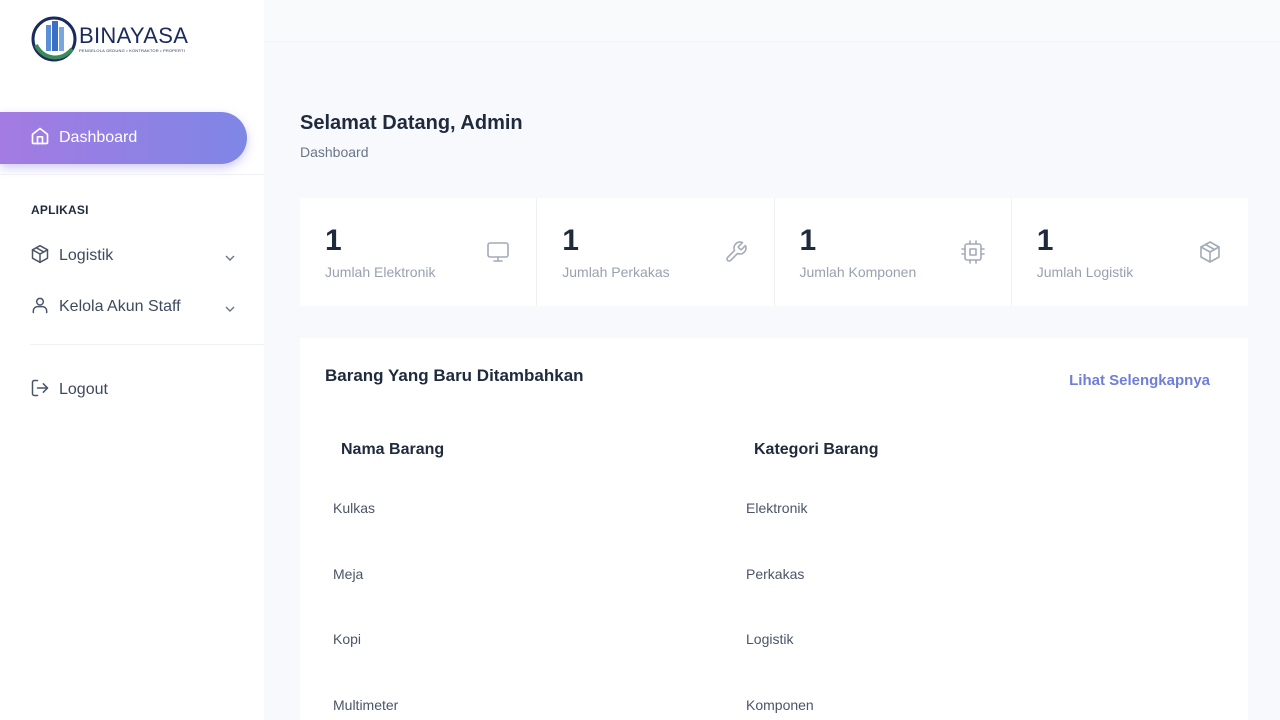 The image size is (1280, 720). I want to click on table-row: Multimeter Komponen, so click(774, 707).